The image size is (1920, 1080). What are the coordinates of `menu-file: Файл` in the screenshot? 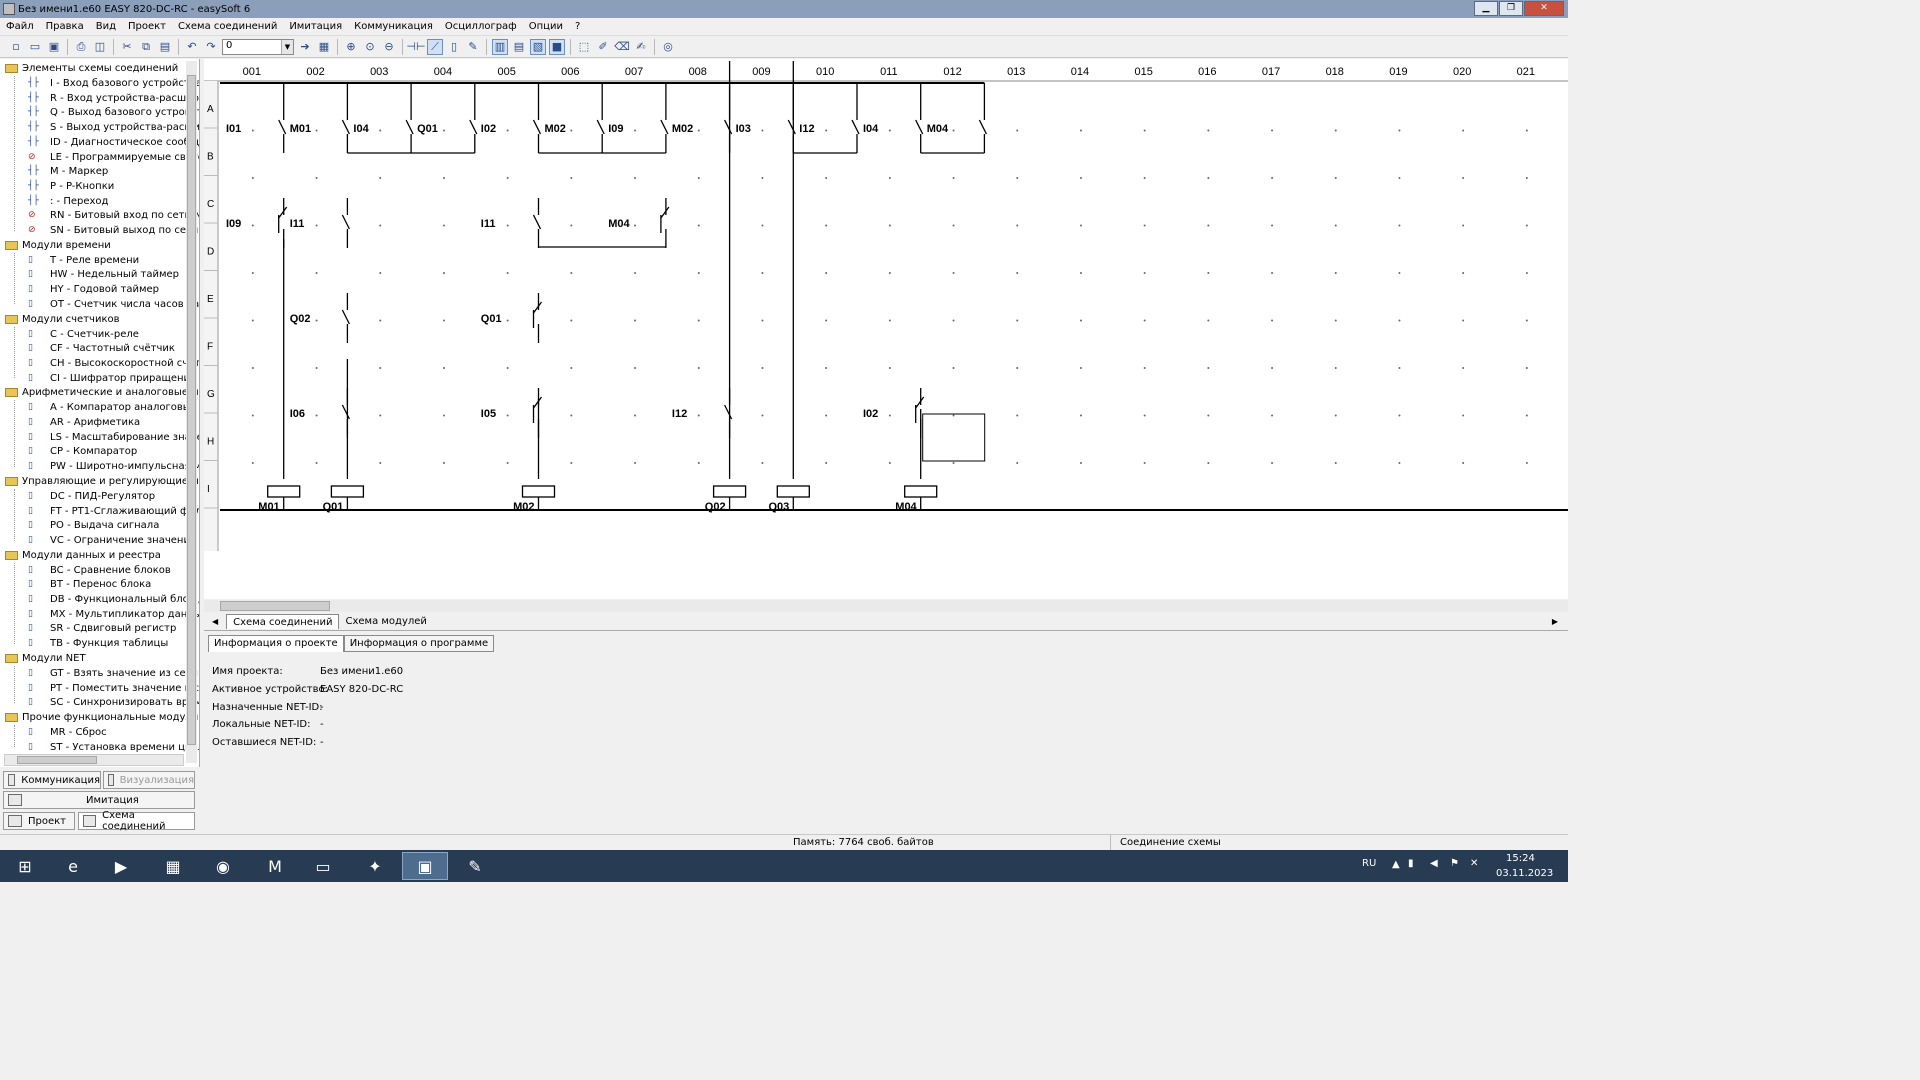 It's located at (20, 26).